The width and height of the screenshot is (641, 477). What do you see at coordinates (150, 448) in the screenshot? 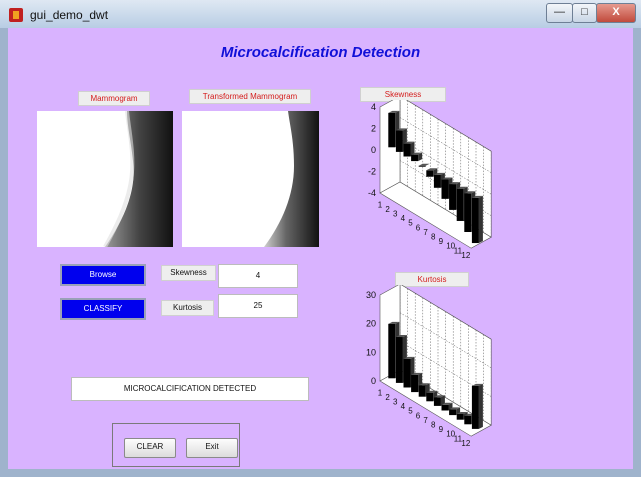
I see `clear-button: CLEAR` at bounding box center [150, 448].